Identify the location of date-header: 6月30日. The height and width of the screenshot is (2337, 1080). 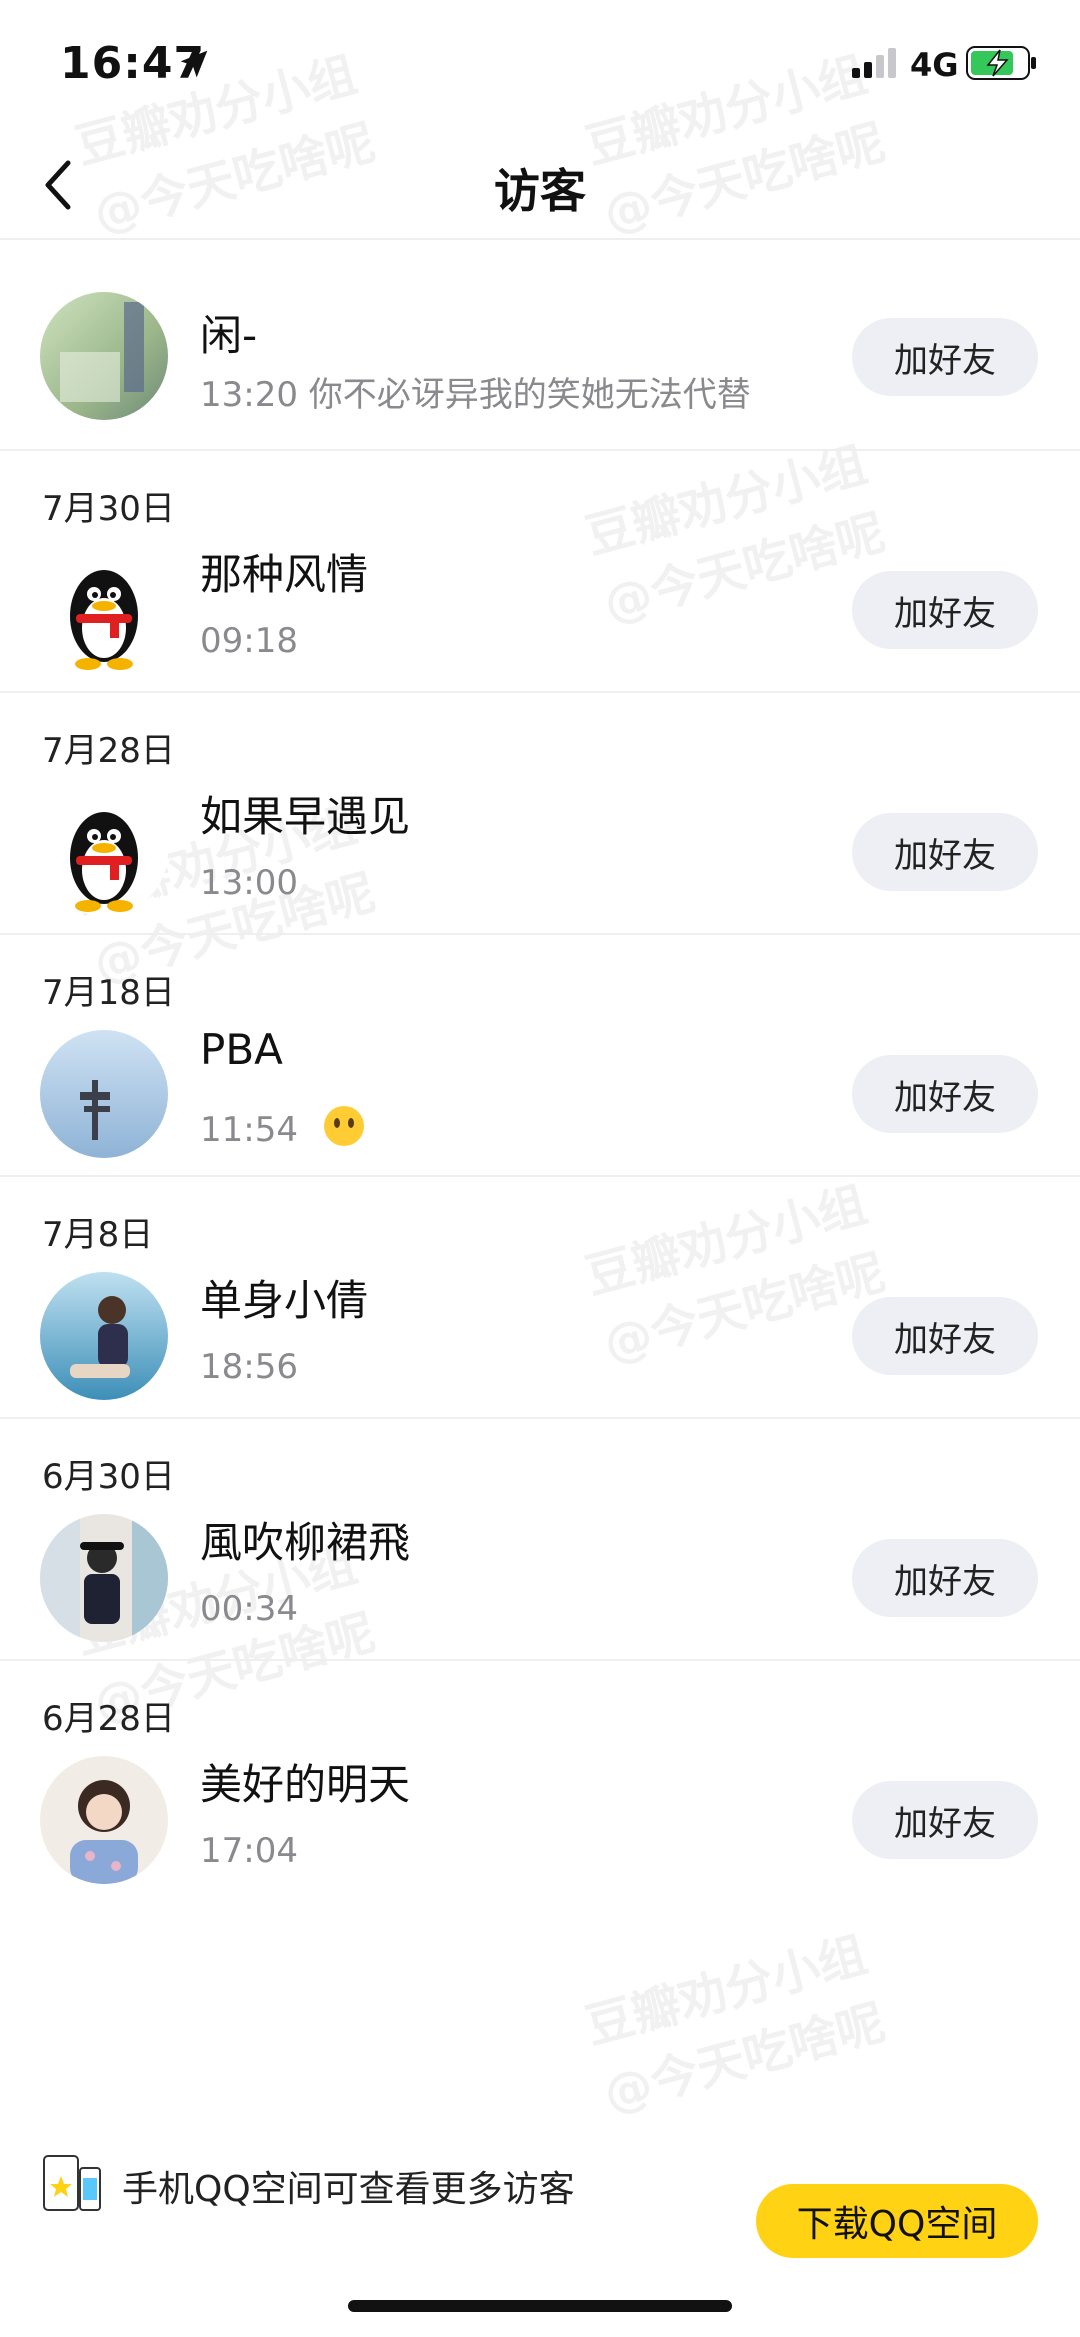
(108, 1477).